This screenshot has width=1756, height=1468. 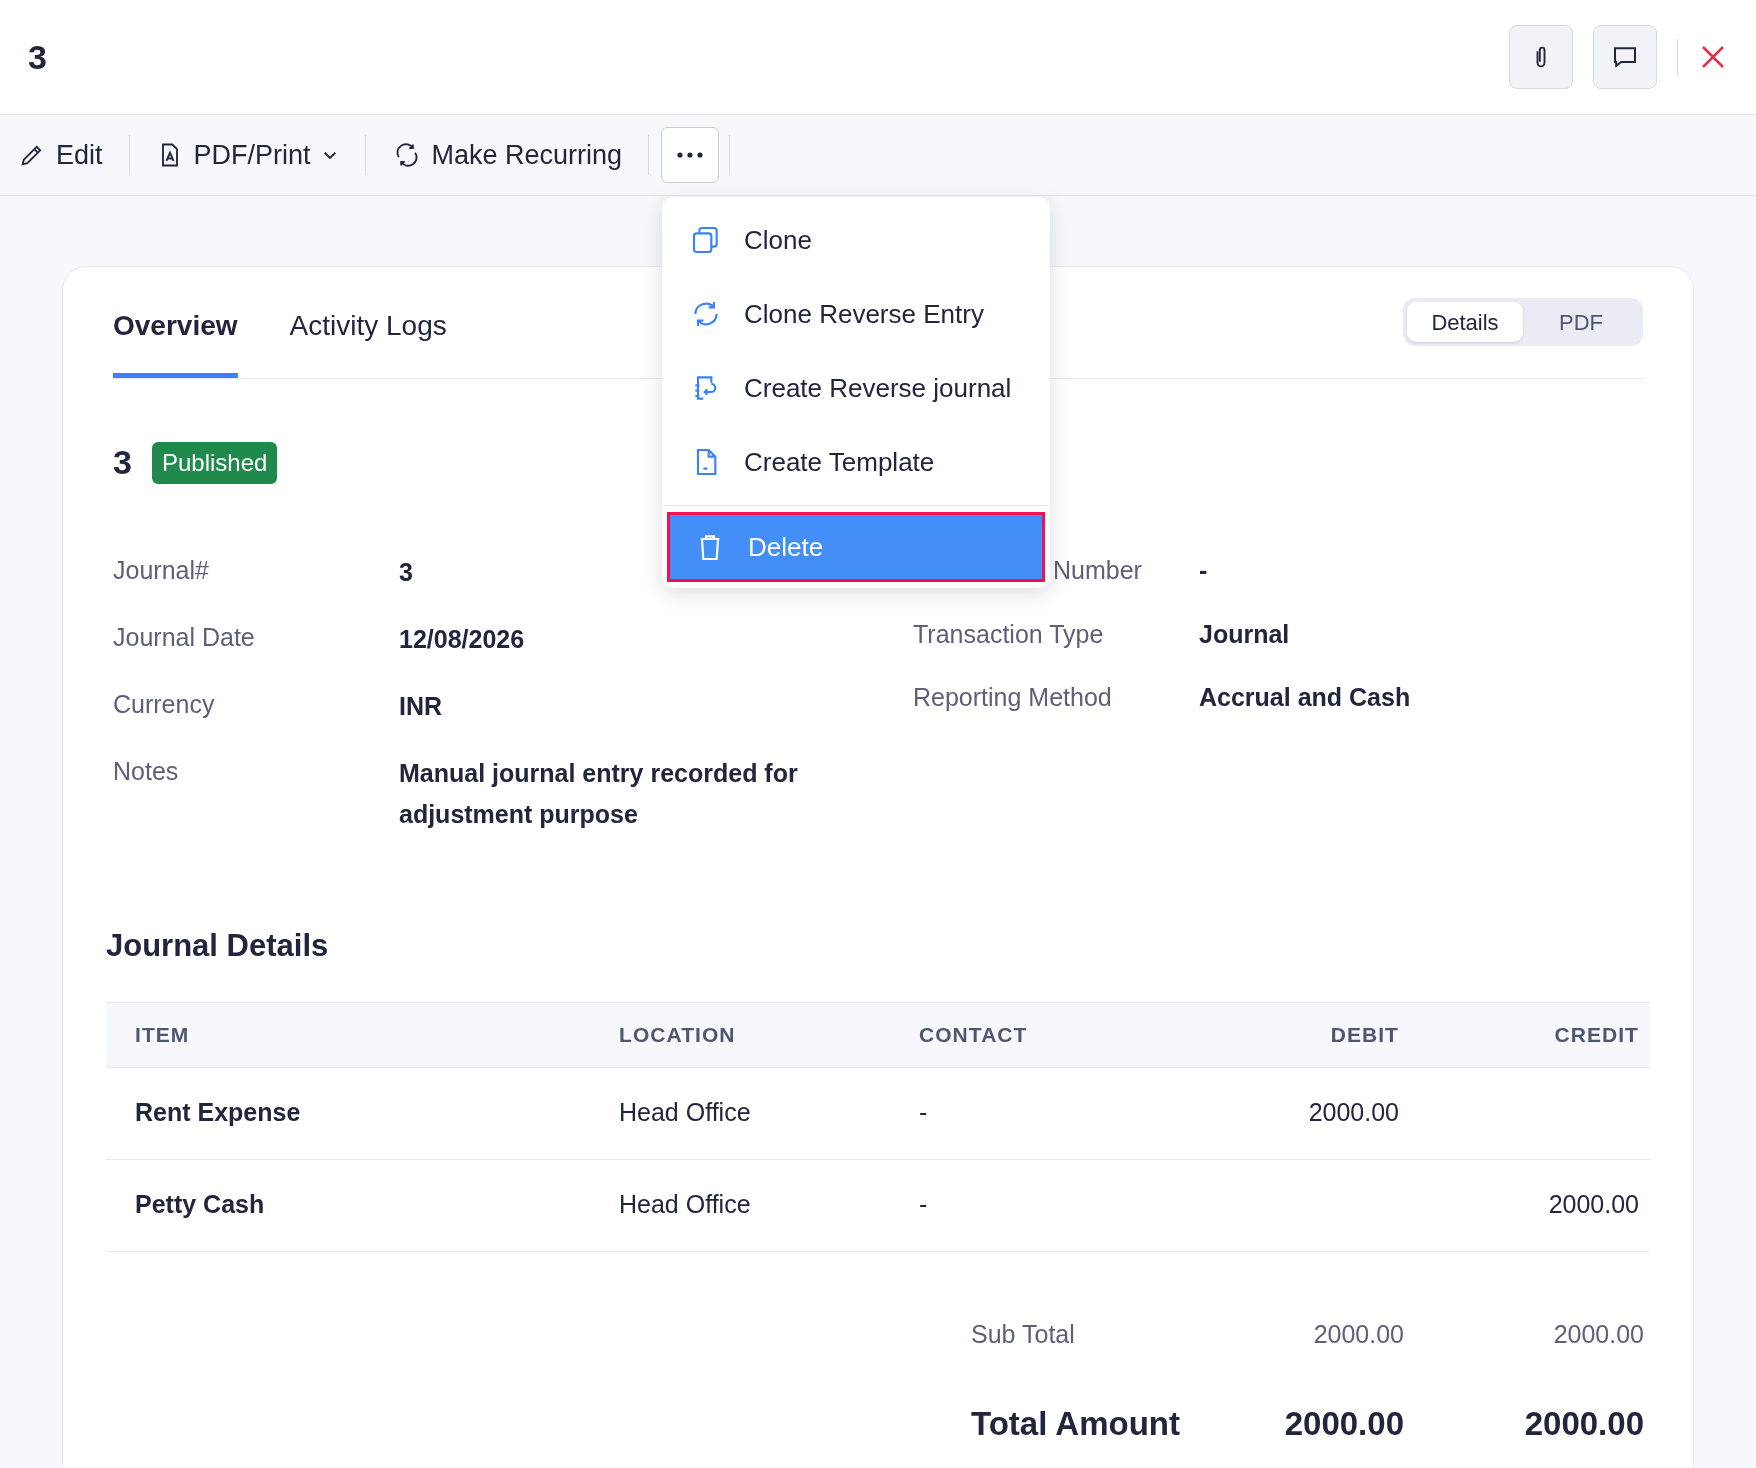 I want to click on field-value: 3, so click(x=406, y=572).